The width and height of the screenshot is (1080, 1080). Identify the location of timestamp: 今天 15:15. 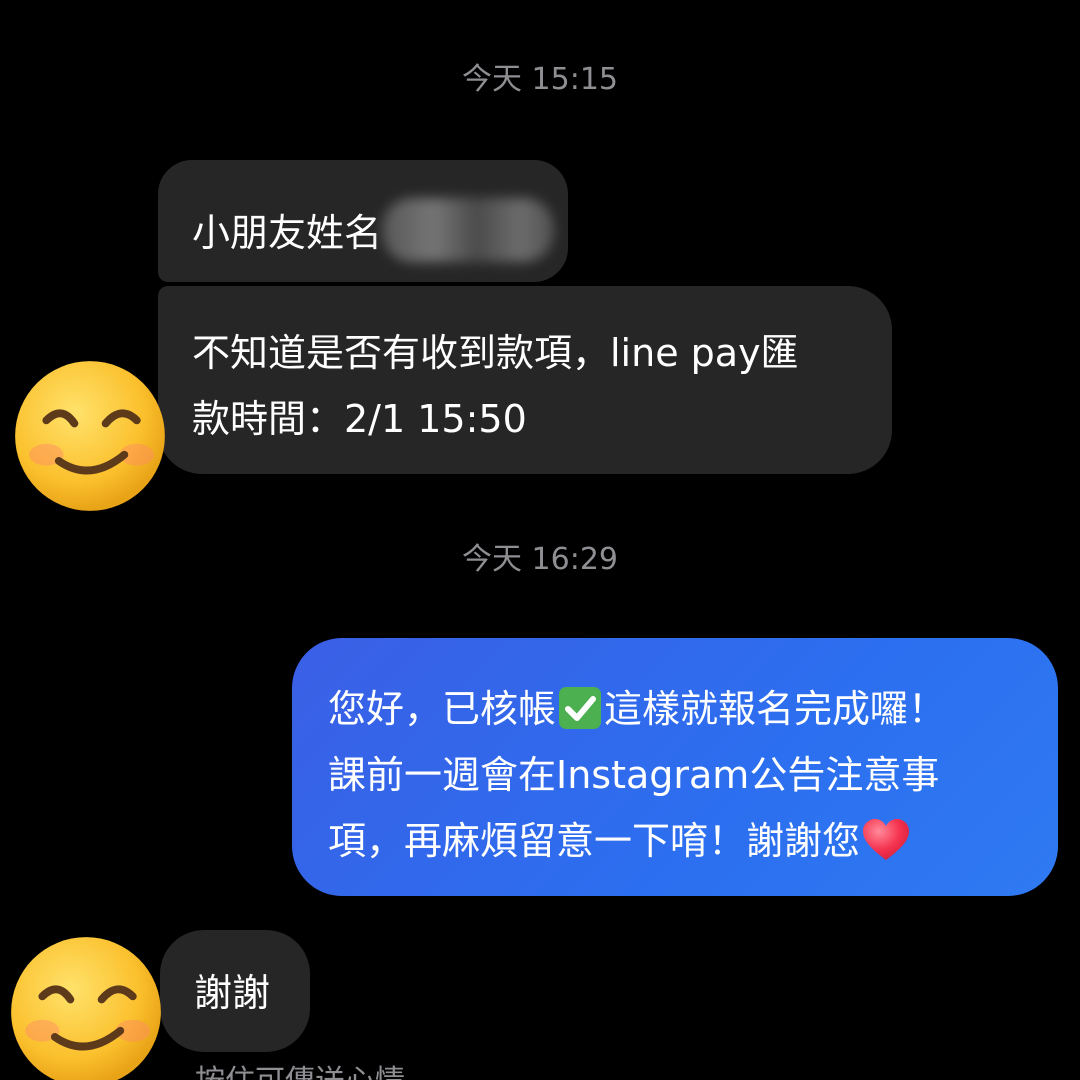
(540, 79).